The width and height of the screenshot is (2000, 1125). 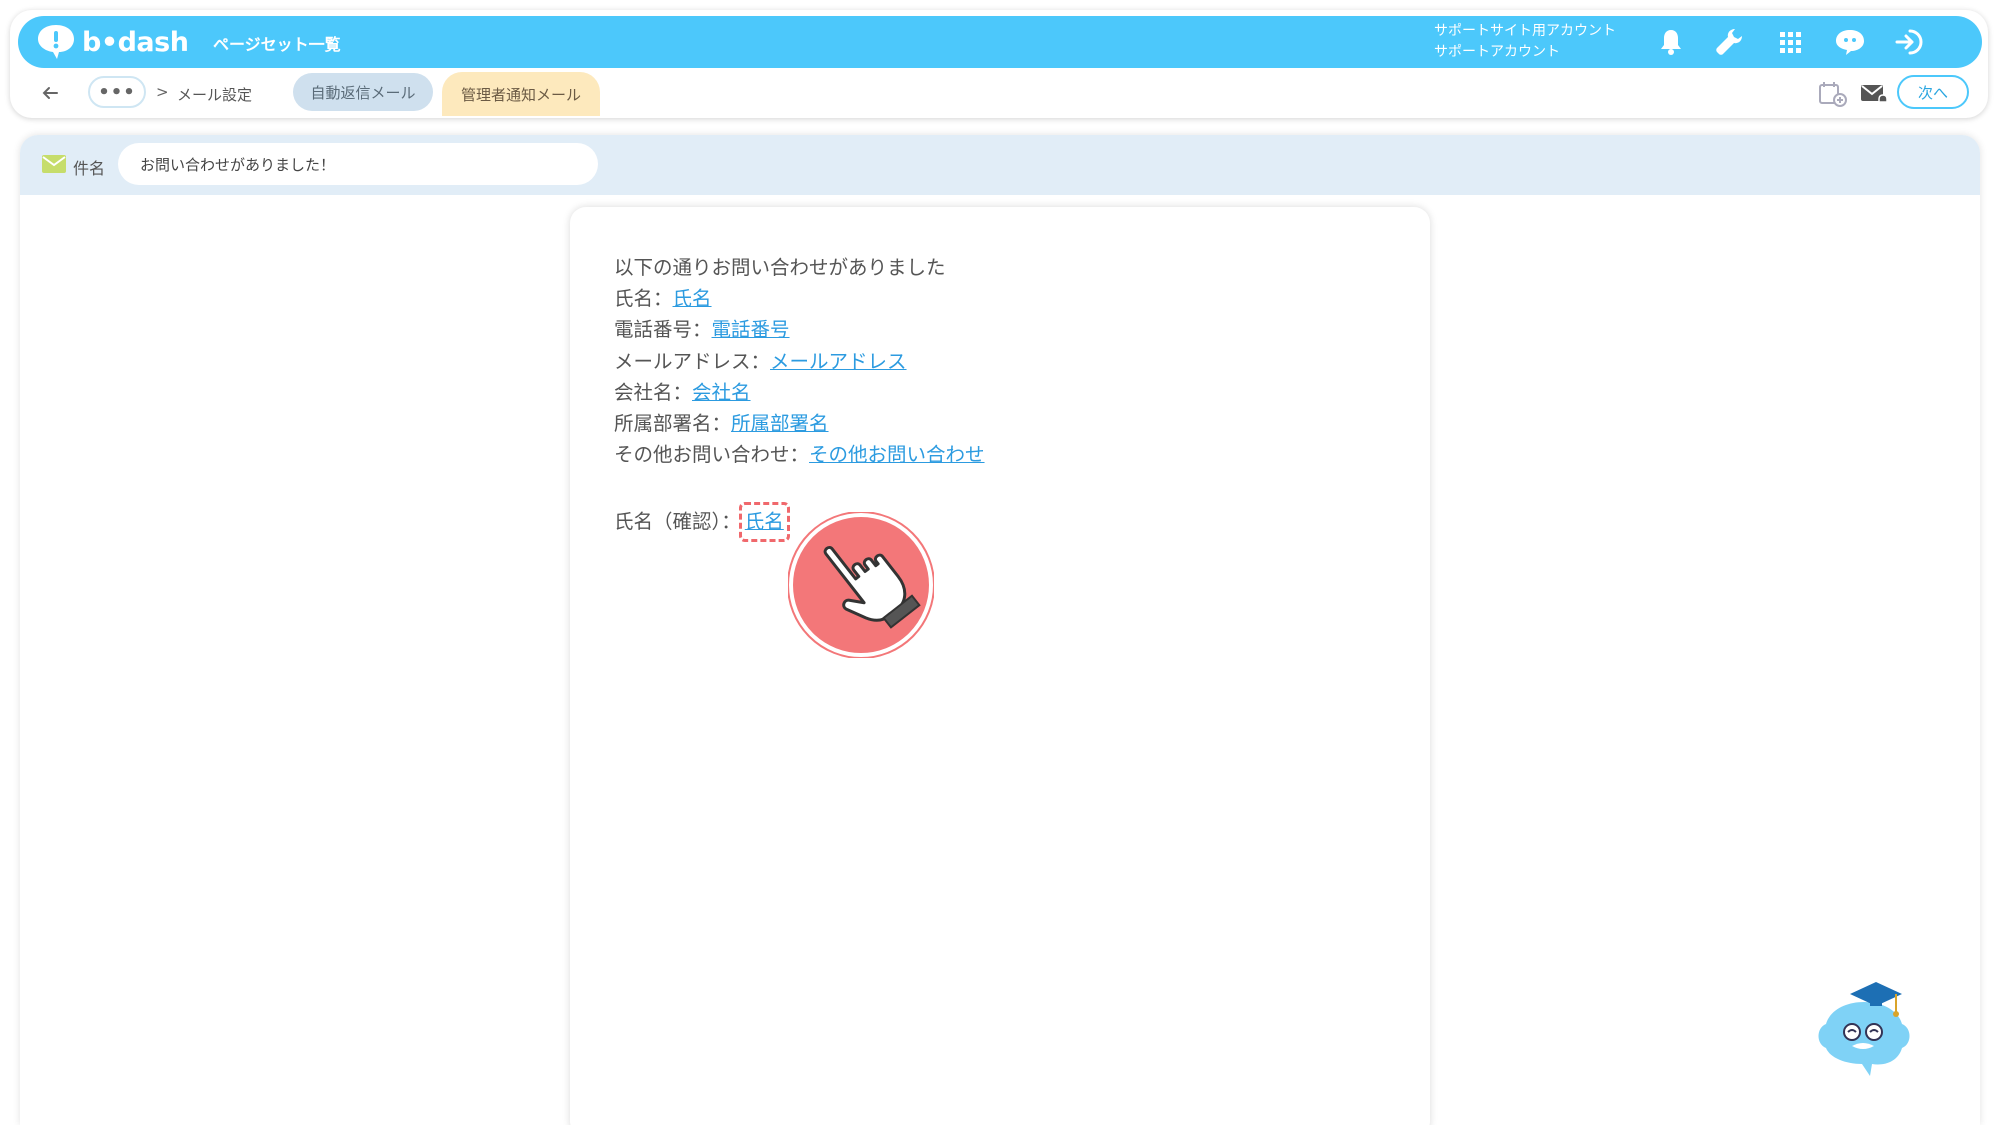 What do you see at coordinates (692, 298) in the screenshot?
I see `variable-link-name: 氏名` at bounding box center [692, 298].